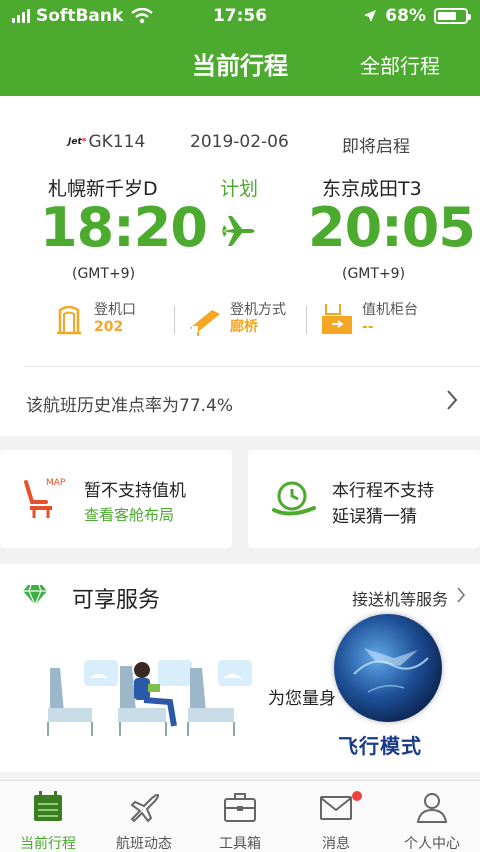  I want to click on departure-timezone: (GMT+9), so click(104, 274).